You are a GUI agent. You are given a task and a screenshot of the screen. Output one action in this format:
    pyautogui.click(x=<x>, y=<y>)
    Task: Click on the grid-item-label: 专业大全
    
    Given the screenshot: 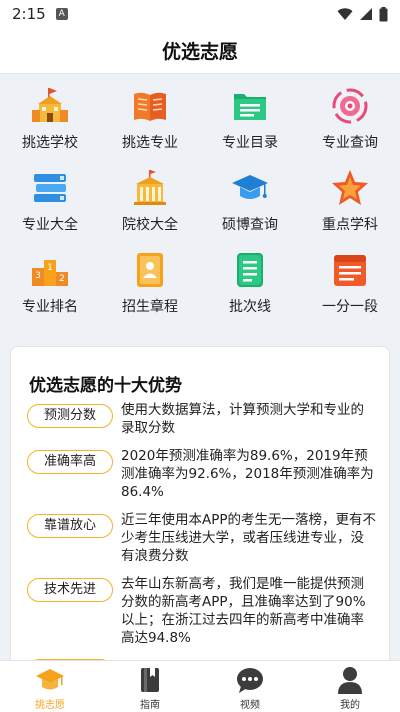 What is the action you would take?
    pyautogui.click(x=50, y=225)
    